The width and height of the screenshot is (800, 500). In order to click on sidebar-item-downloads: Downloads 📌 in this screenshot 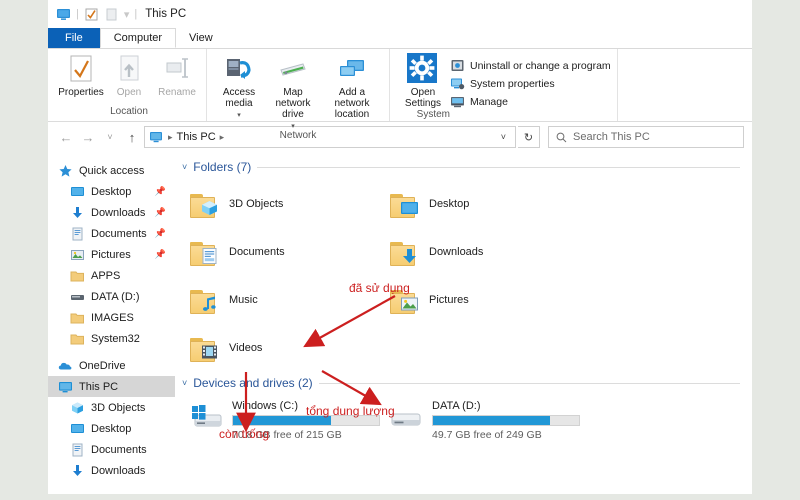, I will do `click(111, 212)`.